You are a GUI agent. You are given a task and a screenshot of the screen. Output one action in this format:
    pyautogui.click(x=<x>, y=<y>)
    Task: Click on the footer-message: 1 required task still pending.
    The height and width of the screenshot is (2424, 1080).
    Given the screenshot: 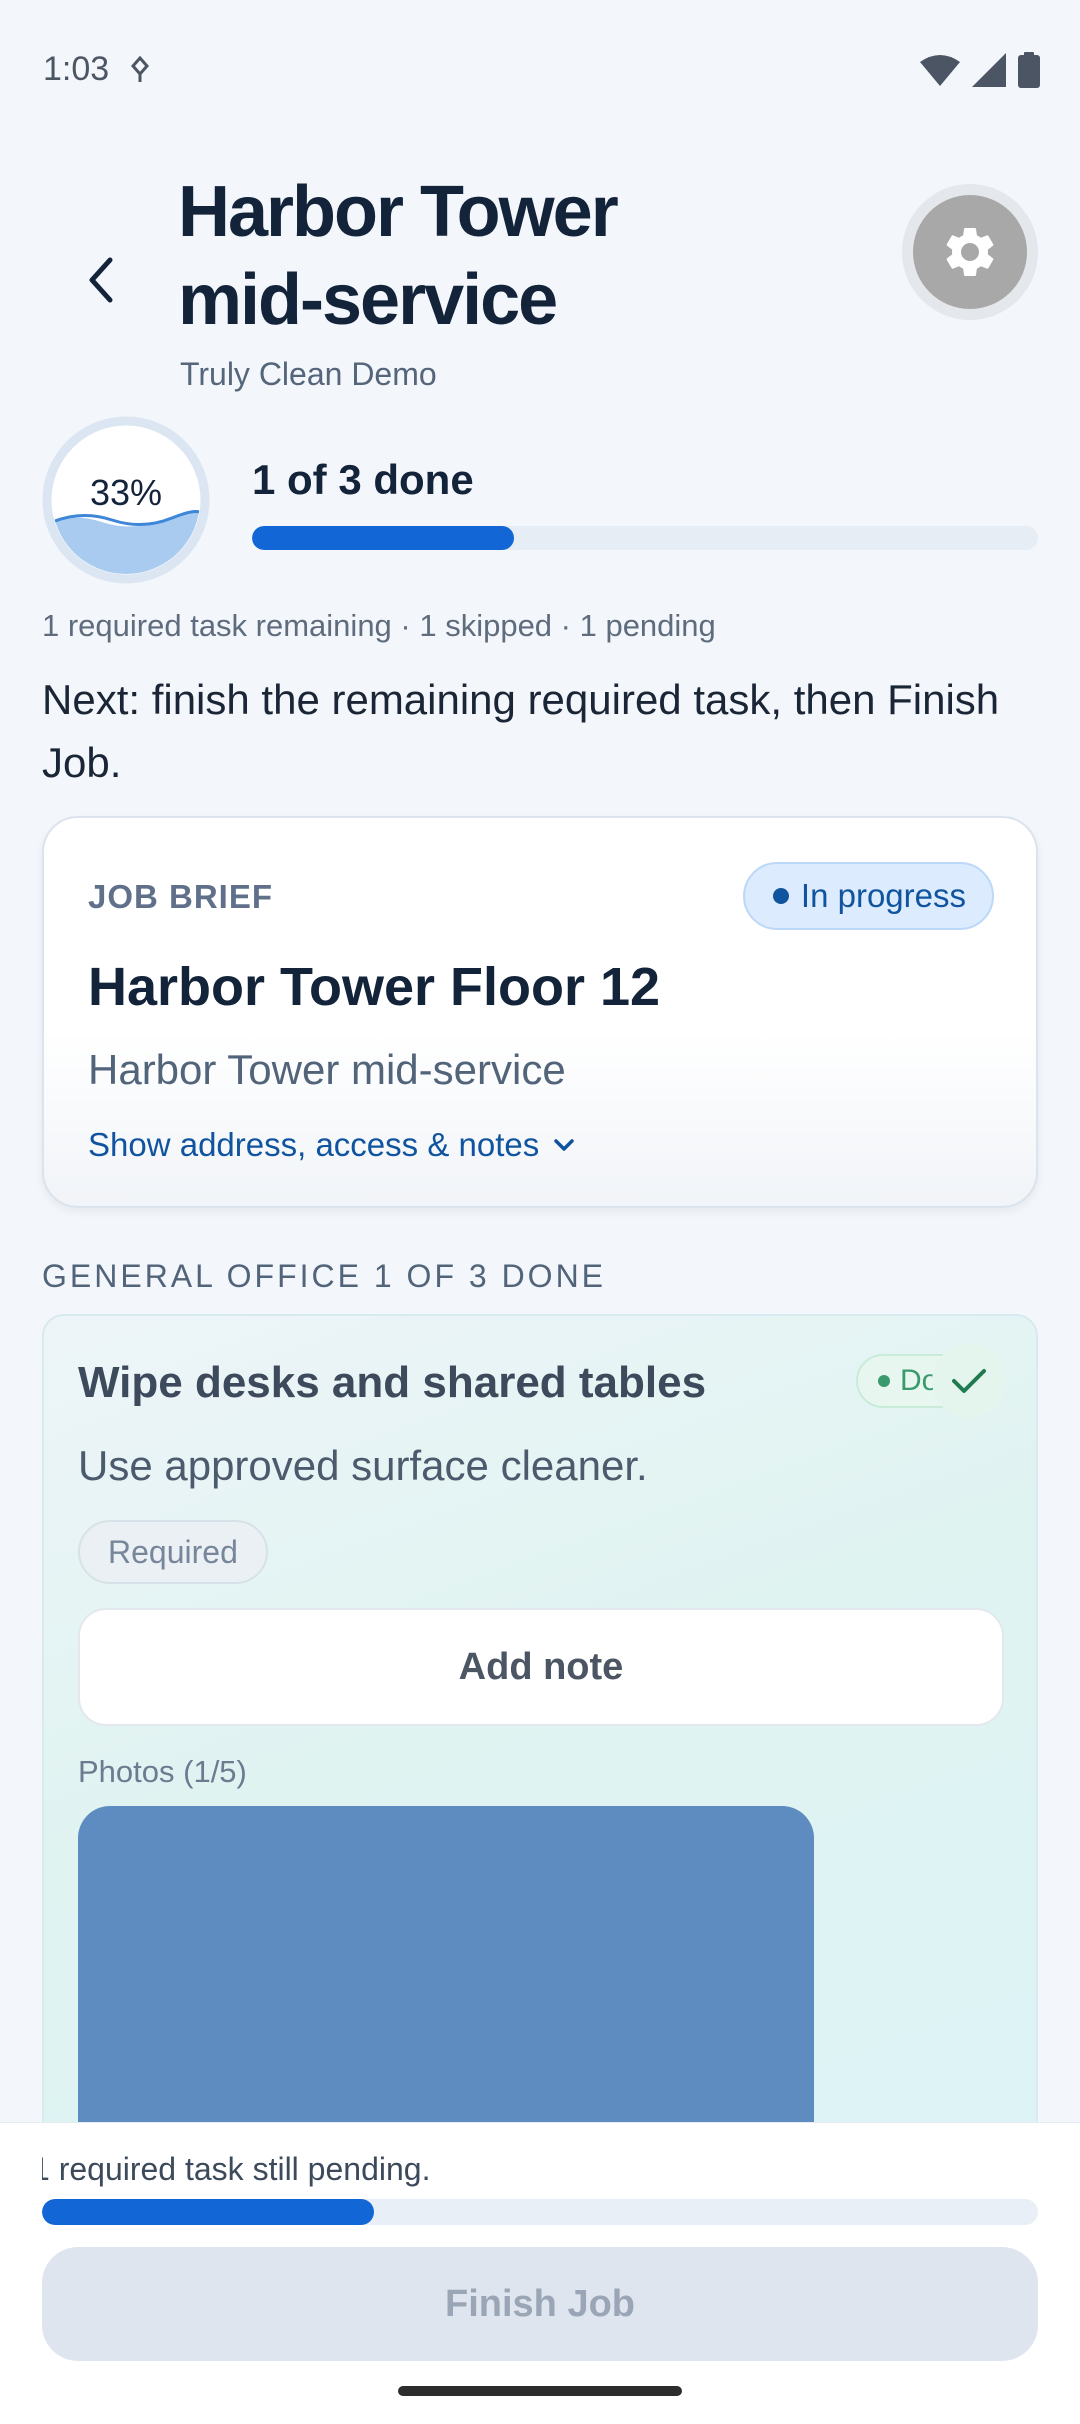 What is the action you would take?
    pyautogui.click(x=540, y=2169)
    